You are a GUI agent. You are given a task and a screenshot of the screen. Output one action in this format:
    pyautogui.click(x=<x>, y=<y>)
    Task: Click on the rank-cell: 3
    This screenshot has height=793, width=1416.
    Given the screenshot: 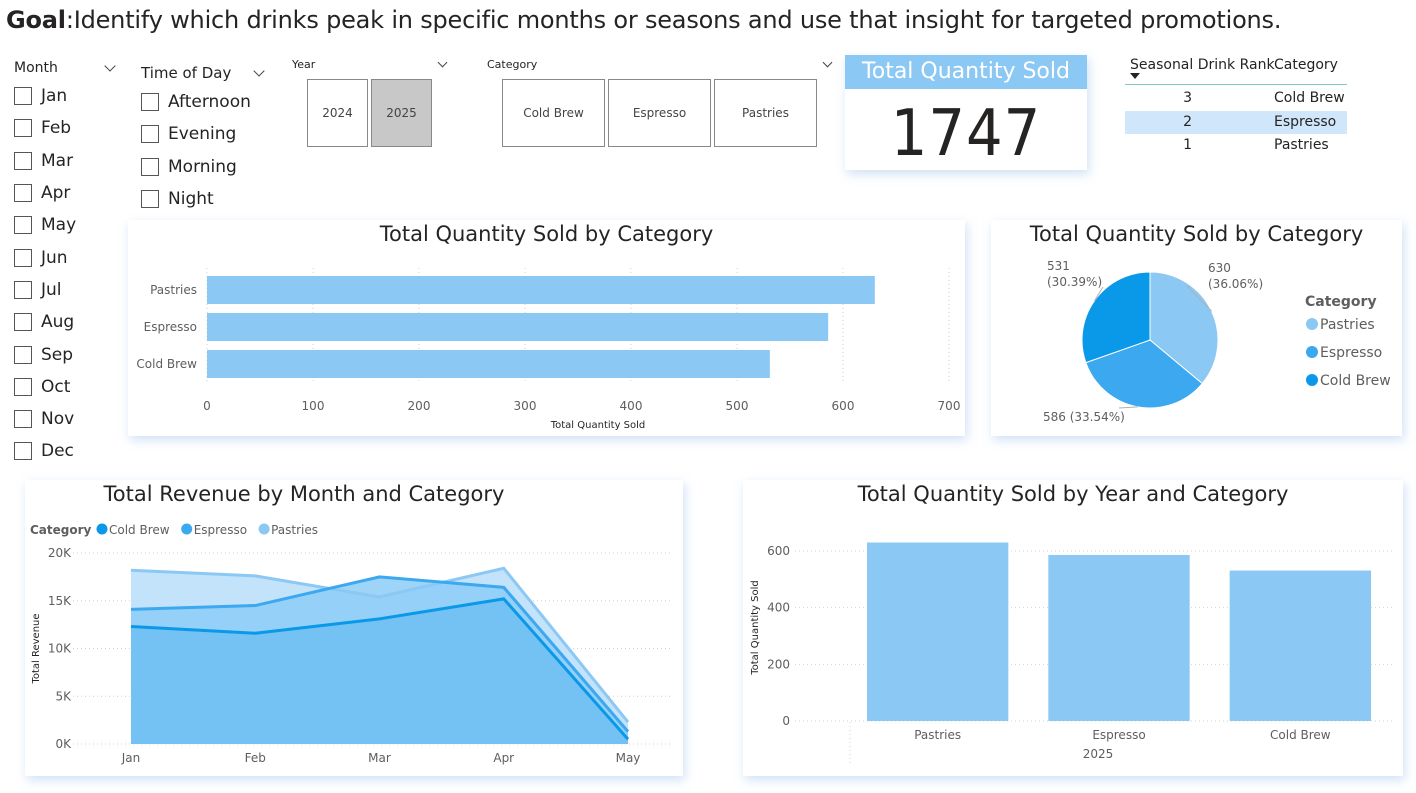 What is the action you would take?
    pyautogui.click(x=1187, y=98)
    